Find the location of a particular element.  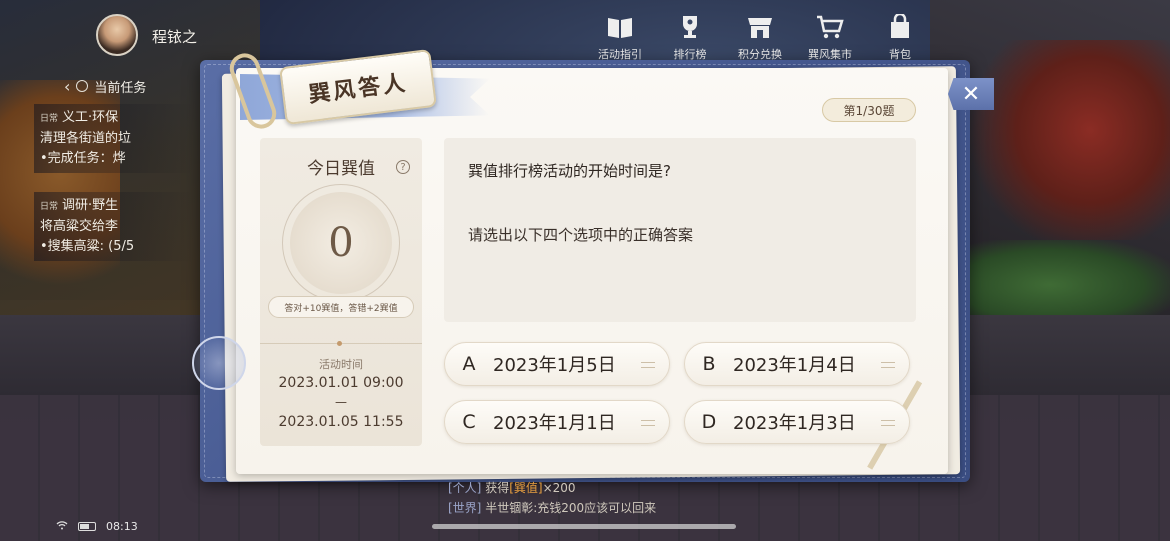

task-header: ‹ 当前任务 is located at coordinates (139, 86).